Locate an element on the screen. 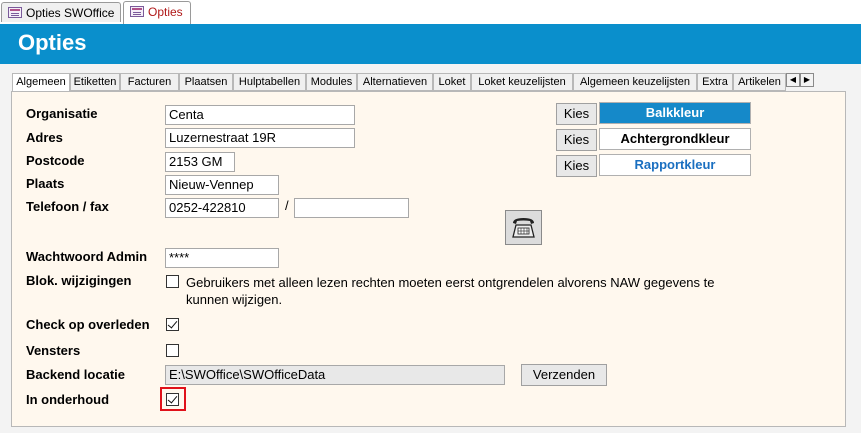 The width and height of the screenshot is (861, 433). postcode-label: Postcode is located at coordinates (55, 160).